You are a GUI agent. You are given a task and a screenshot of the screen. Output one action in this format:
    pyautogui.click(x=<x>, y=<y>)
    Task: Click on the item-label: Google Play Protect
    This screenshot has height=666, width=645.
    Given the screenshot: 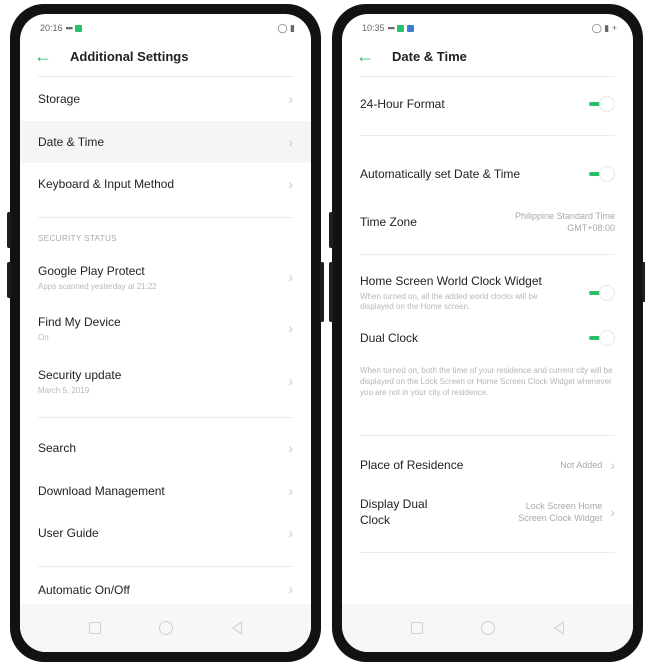 What is the action you would take?
    pyautogui.click(x=91, y=270)
    